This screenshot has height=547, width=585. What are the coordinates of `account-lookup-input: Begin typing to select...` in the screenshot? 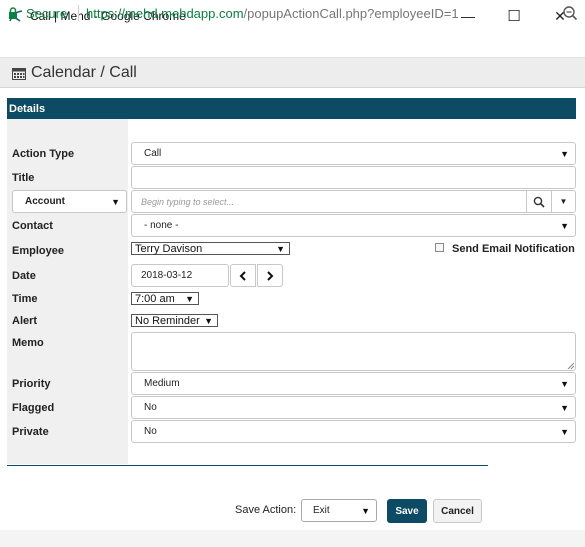 It's located at (329, 201).